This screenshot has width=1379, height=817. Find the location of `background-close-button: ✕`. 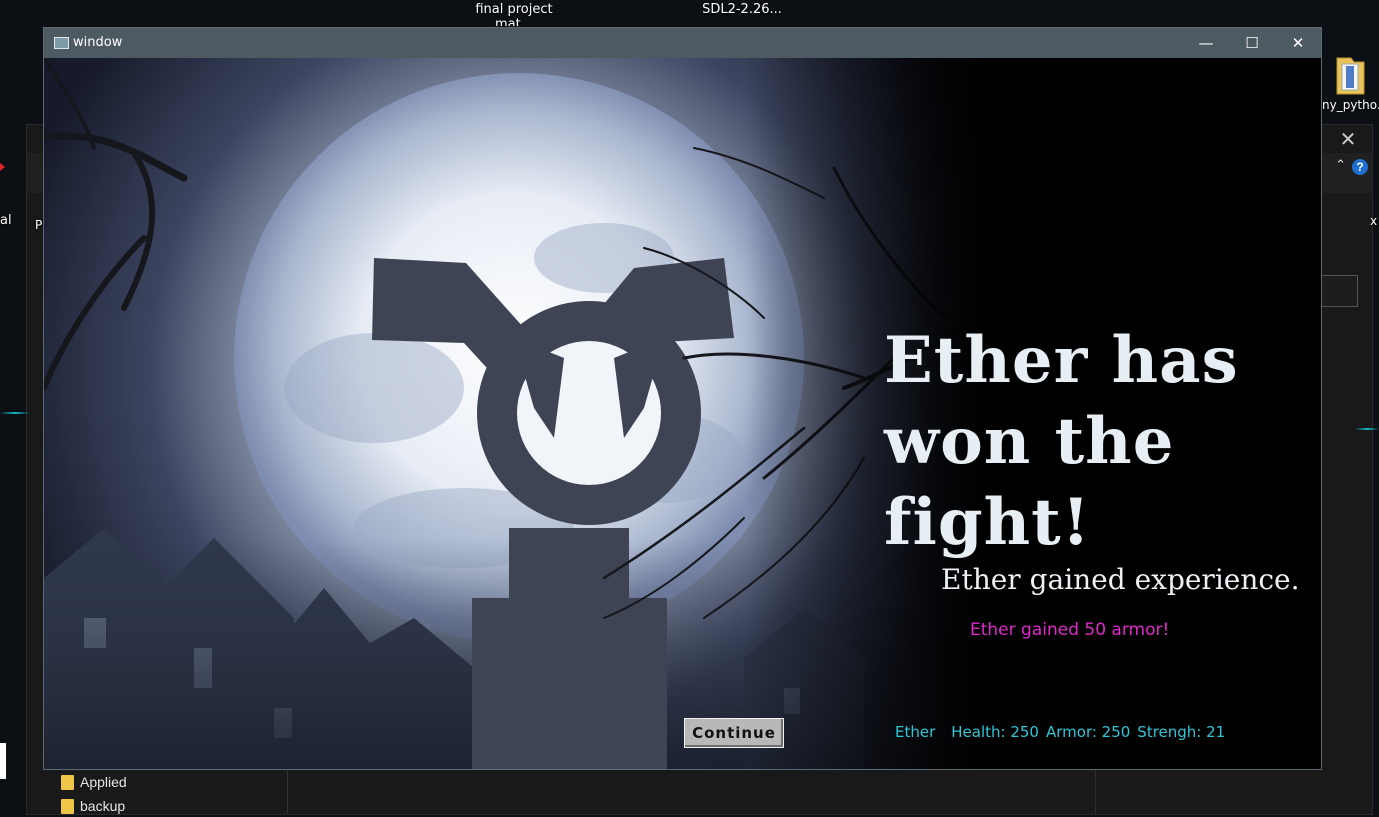

background-close-button: ✕ is located at coordinates (1348, 139).